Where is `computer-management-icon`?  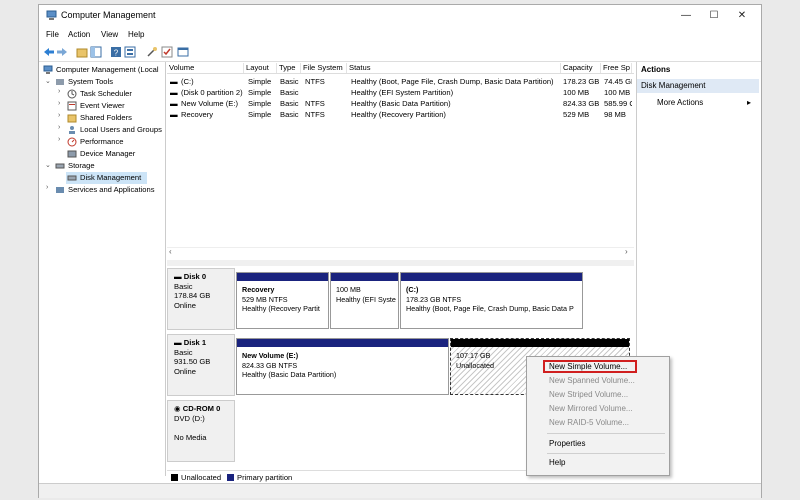 computer-management-icon is located at coordinates (51, 15).